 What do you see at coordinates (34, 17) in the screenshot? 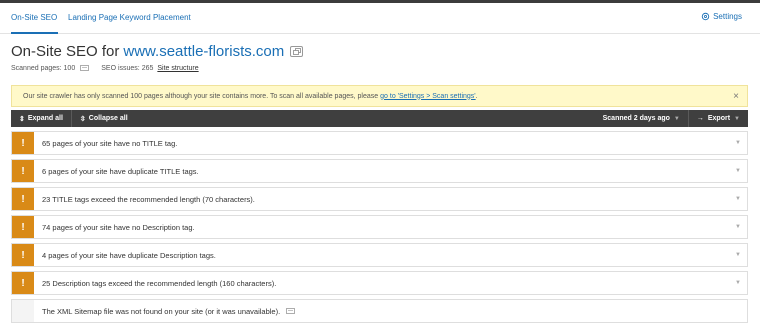
I see `tab-on-site-seo: On-Site SEO` at bounding box center [34, 17].